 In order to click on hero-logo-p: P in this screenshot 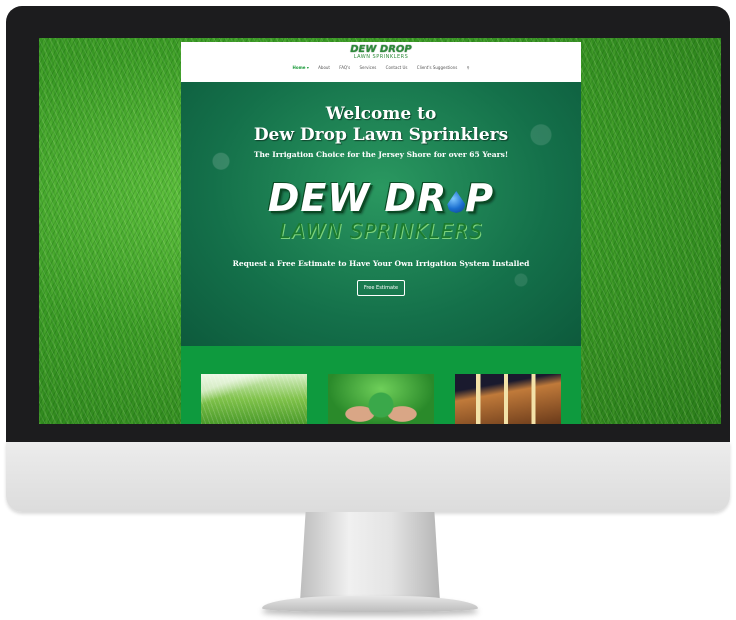, I will do `click(480, 198)`.